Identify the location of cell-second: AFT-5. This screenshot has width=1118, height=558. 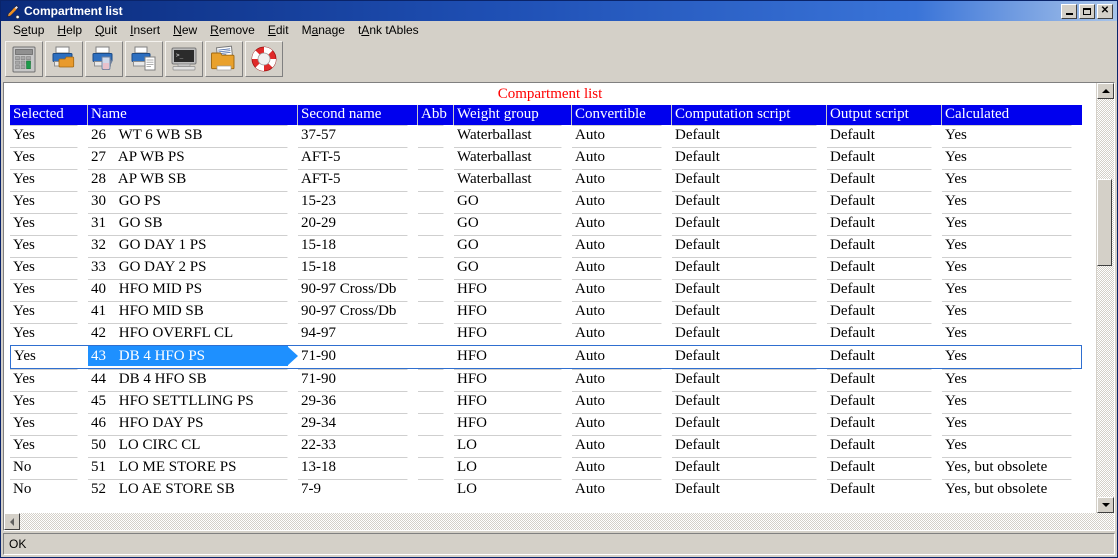
(358, 158).